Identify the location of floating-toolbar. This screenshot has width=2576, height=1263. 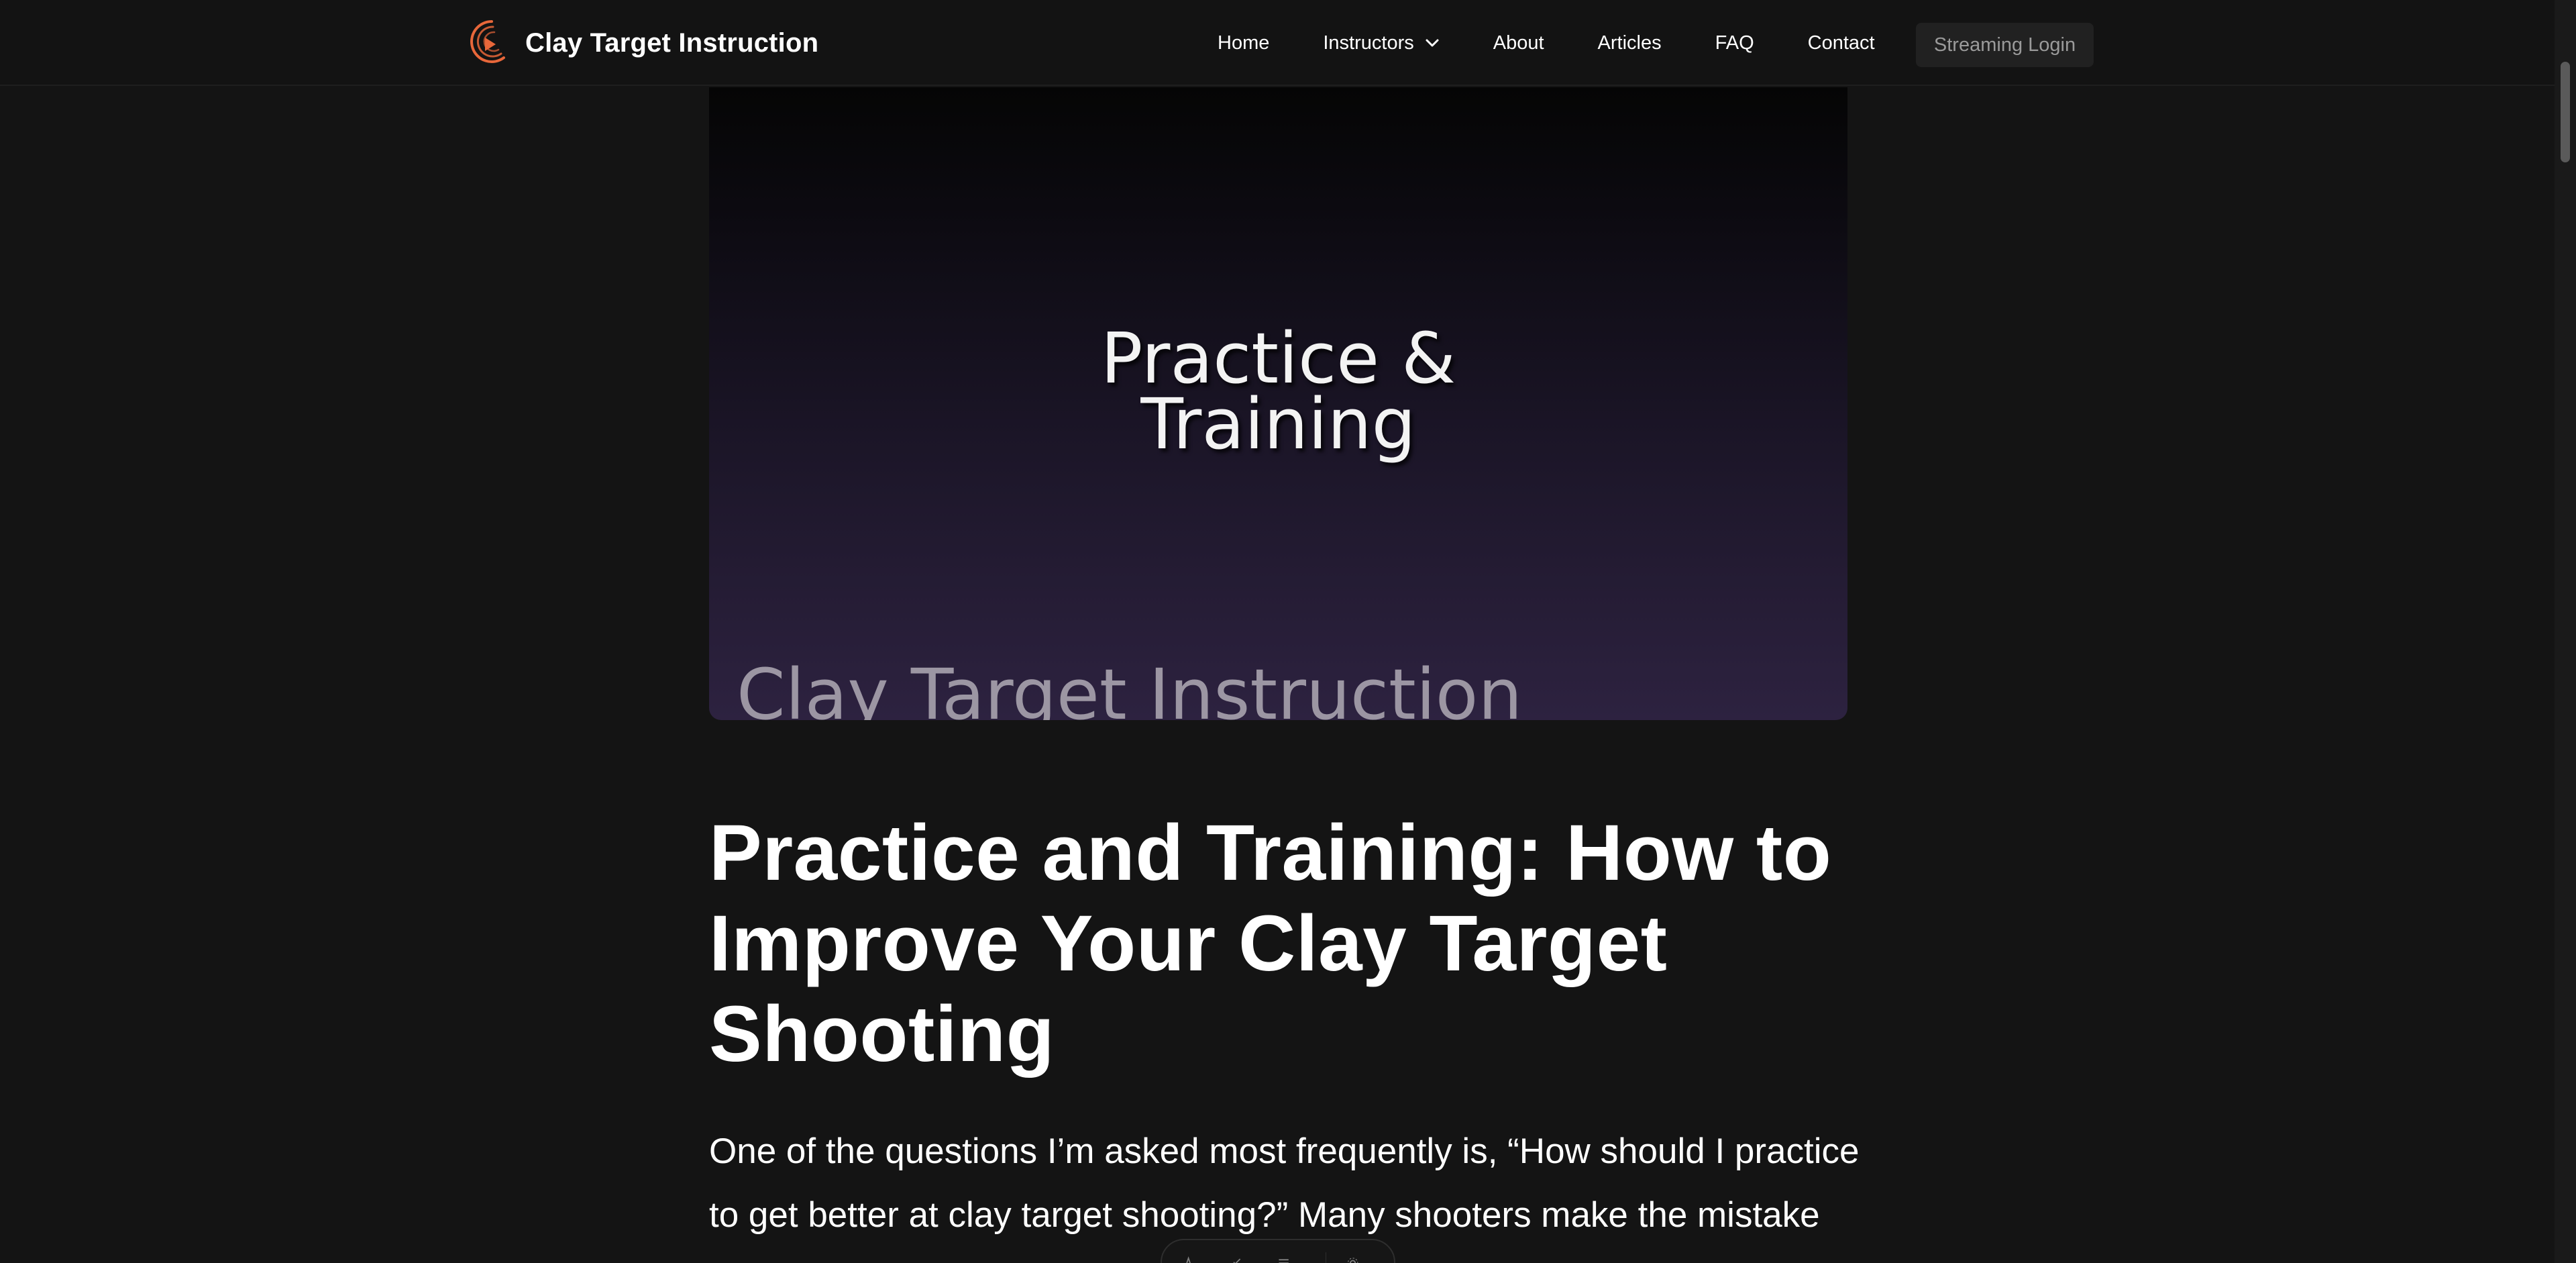
(1278, 1251).